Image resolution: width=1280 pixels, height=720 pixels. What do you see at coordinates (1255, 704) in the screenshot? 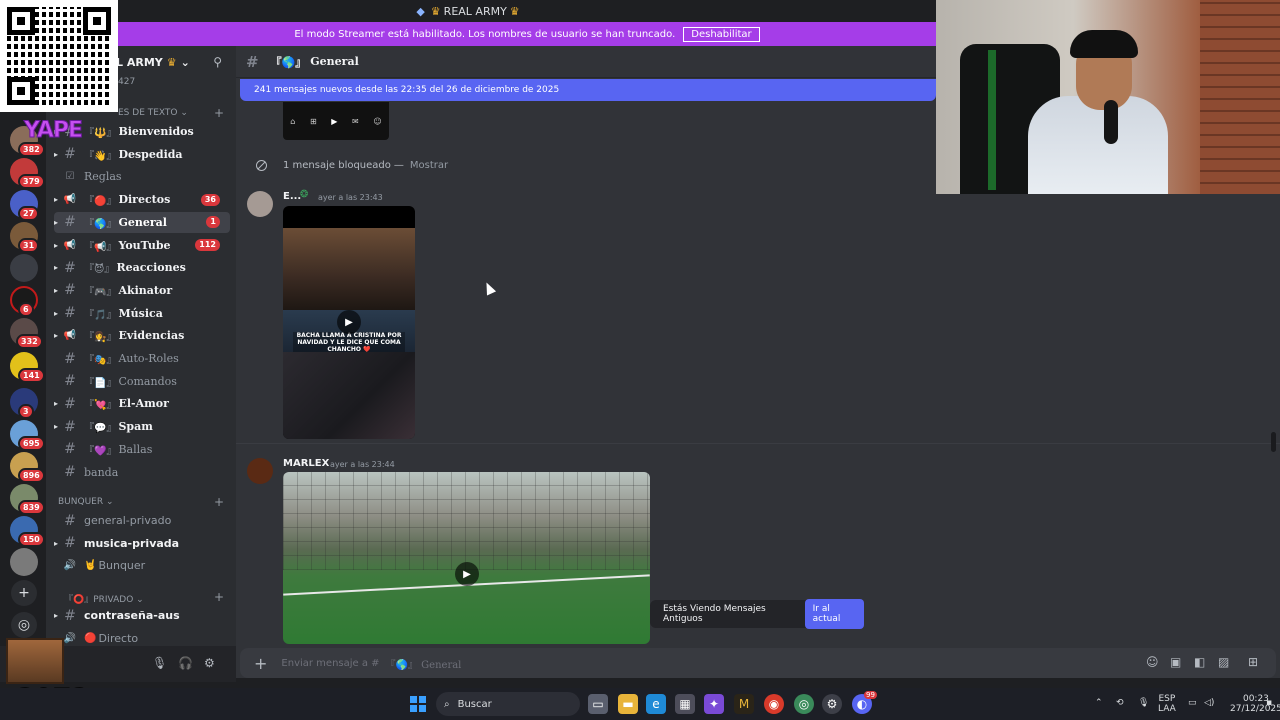
I see `clock: 00:23 27/12/2025` at bounding box center [1255, 704].